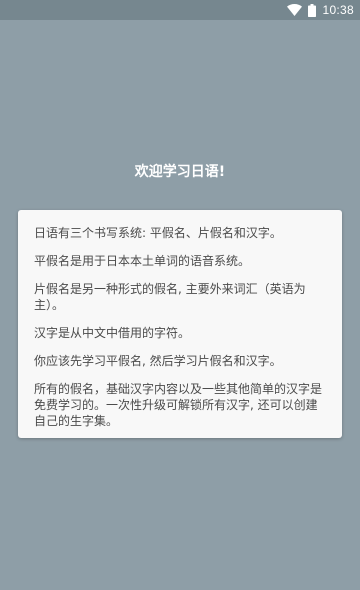  What do you see at coordinates (320, 10) in the screenshot?
I see `status-icons: 10:38` at bounding box center [320, 10].